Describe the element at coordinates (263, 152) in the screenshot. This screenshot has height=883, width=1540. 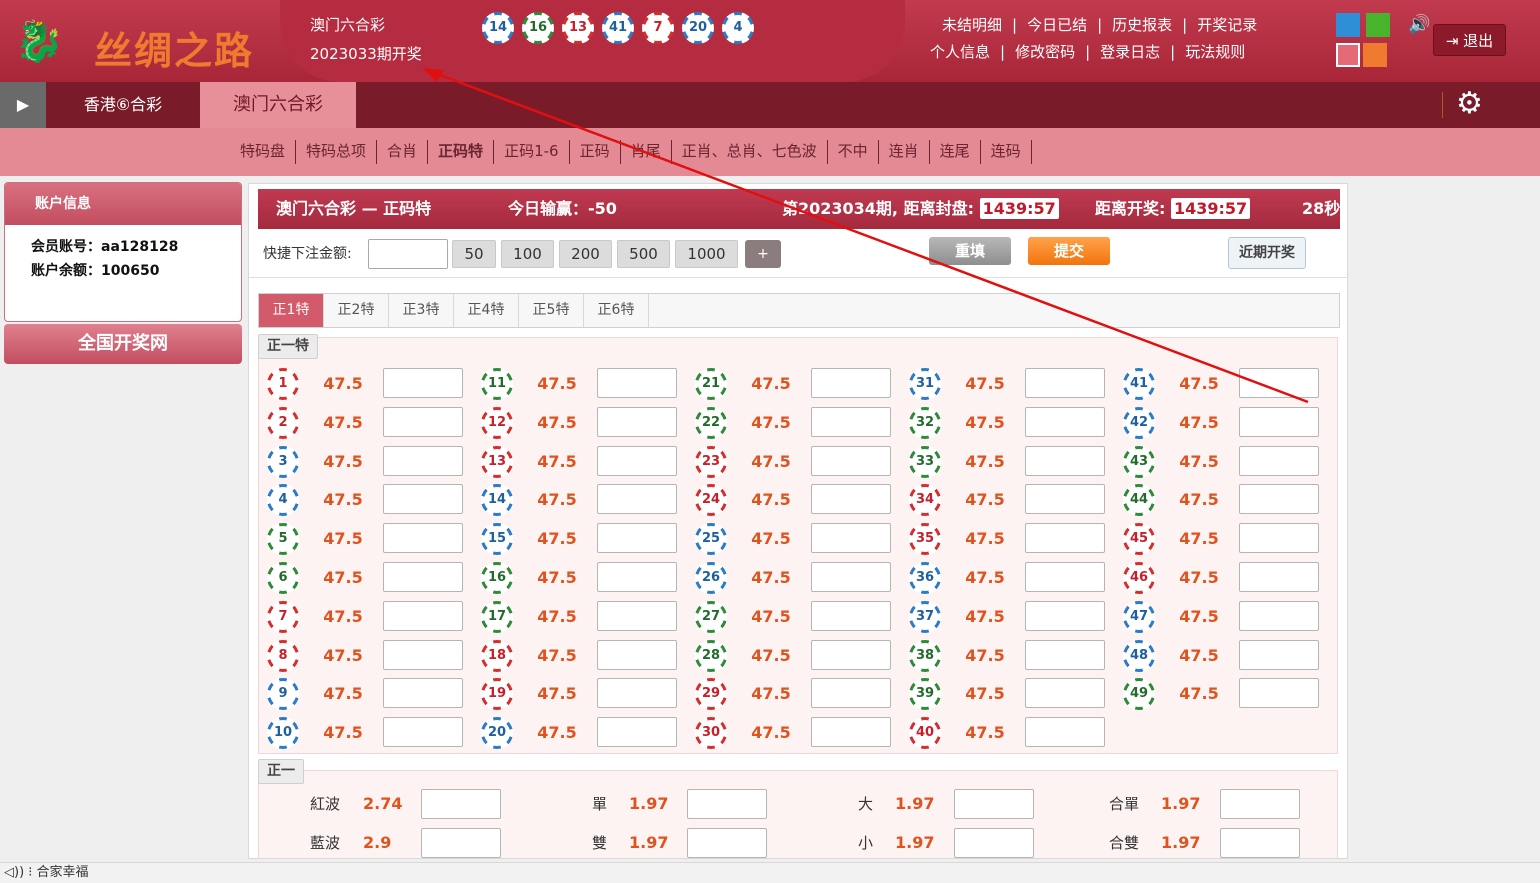
I see `play-type-item: 特码盘` at that location.